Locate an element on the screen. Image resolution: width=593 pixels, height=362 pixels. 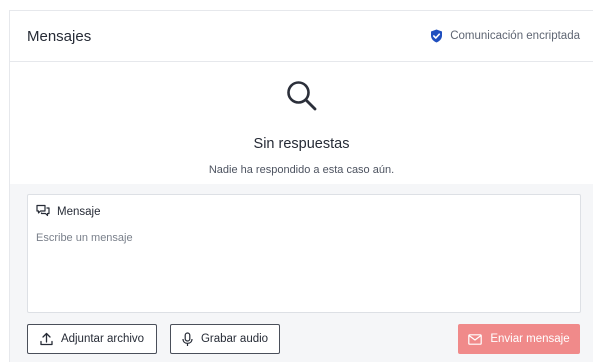
encryption-status: Comunicación encriptada is located at coordinates (505, 36).